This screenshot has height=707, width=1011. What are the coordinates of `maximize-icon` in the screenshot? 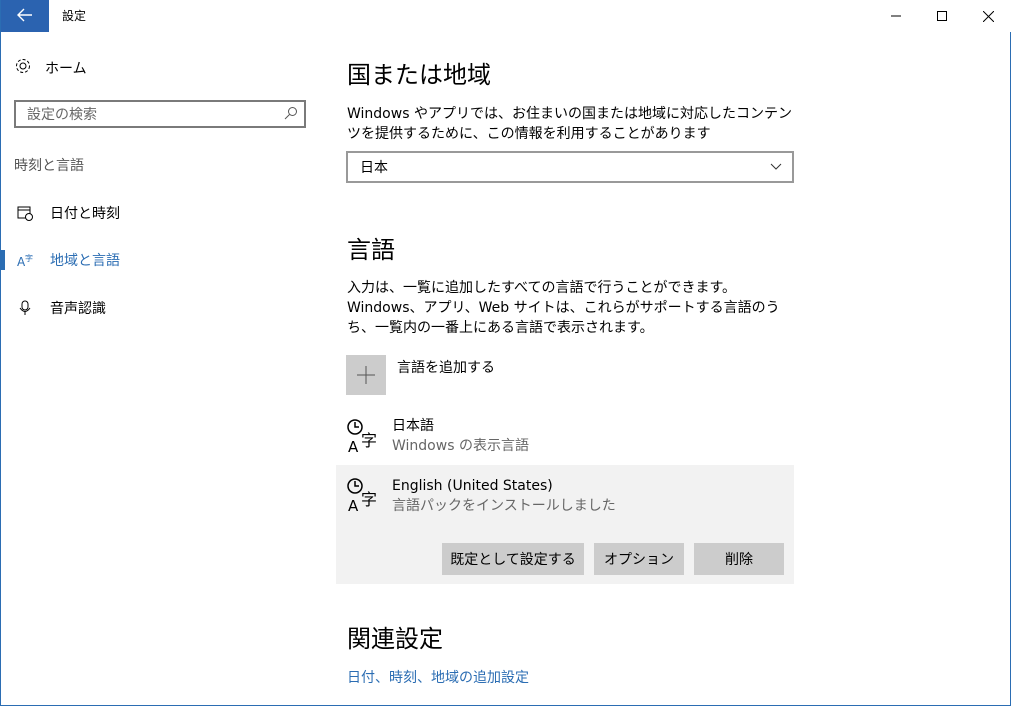 It's located at (942, 16).